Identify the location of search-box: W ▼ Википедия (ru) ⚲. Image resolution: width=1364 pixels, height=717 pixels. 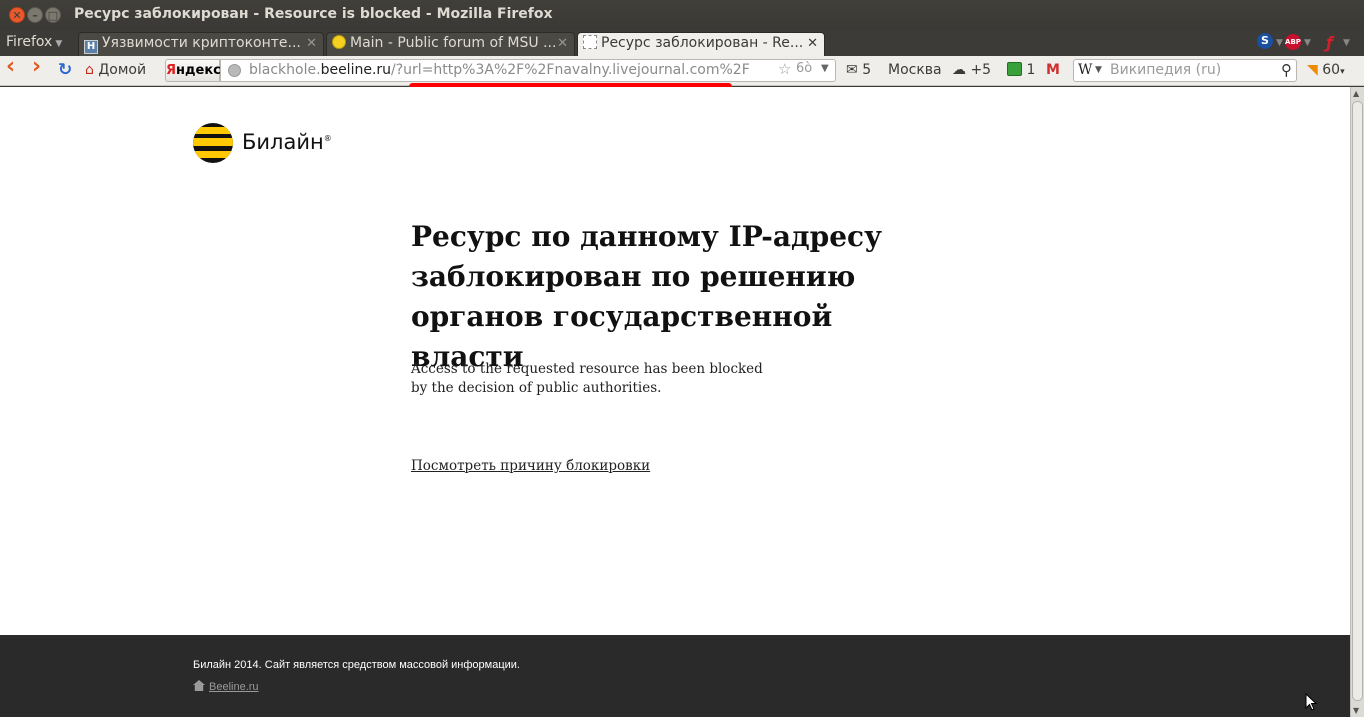
(1185, 70).